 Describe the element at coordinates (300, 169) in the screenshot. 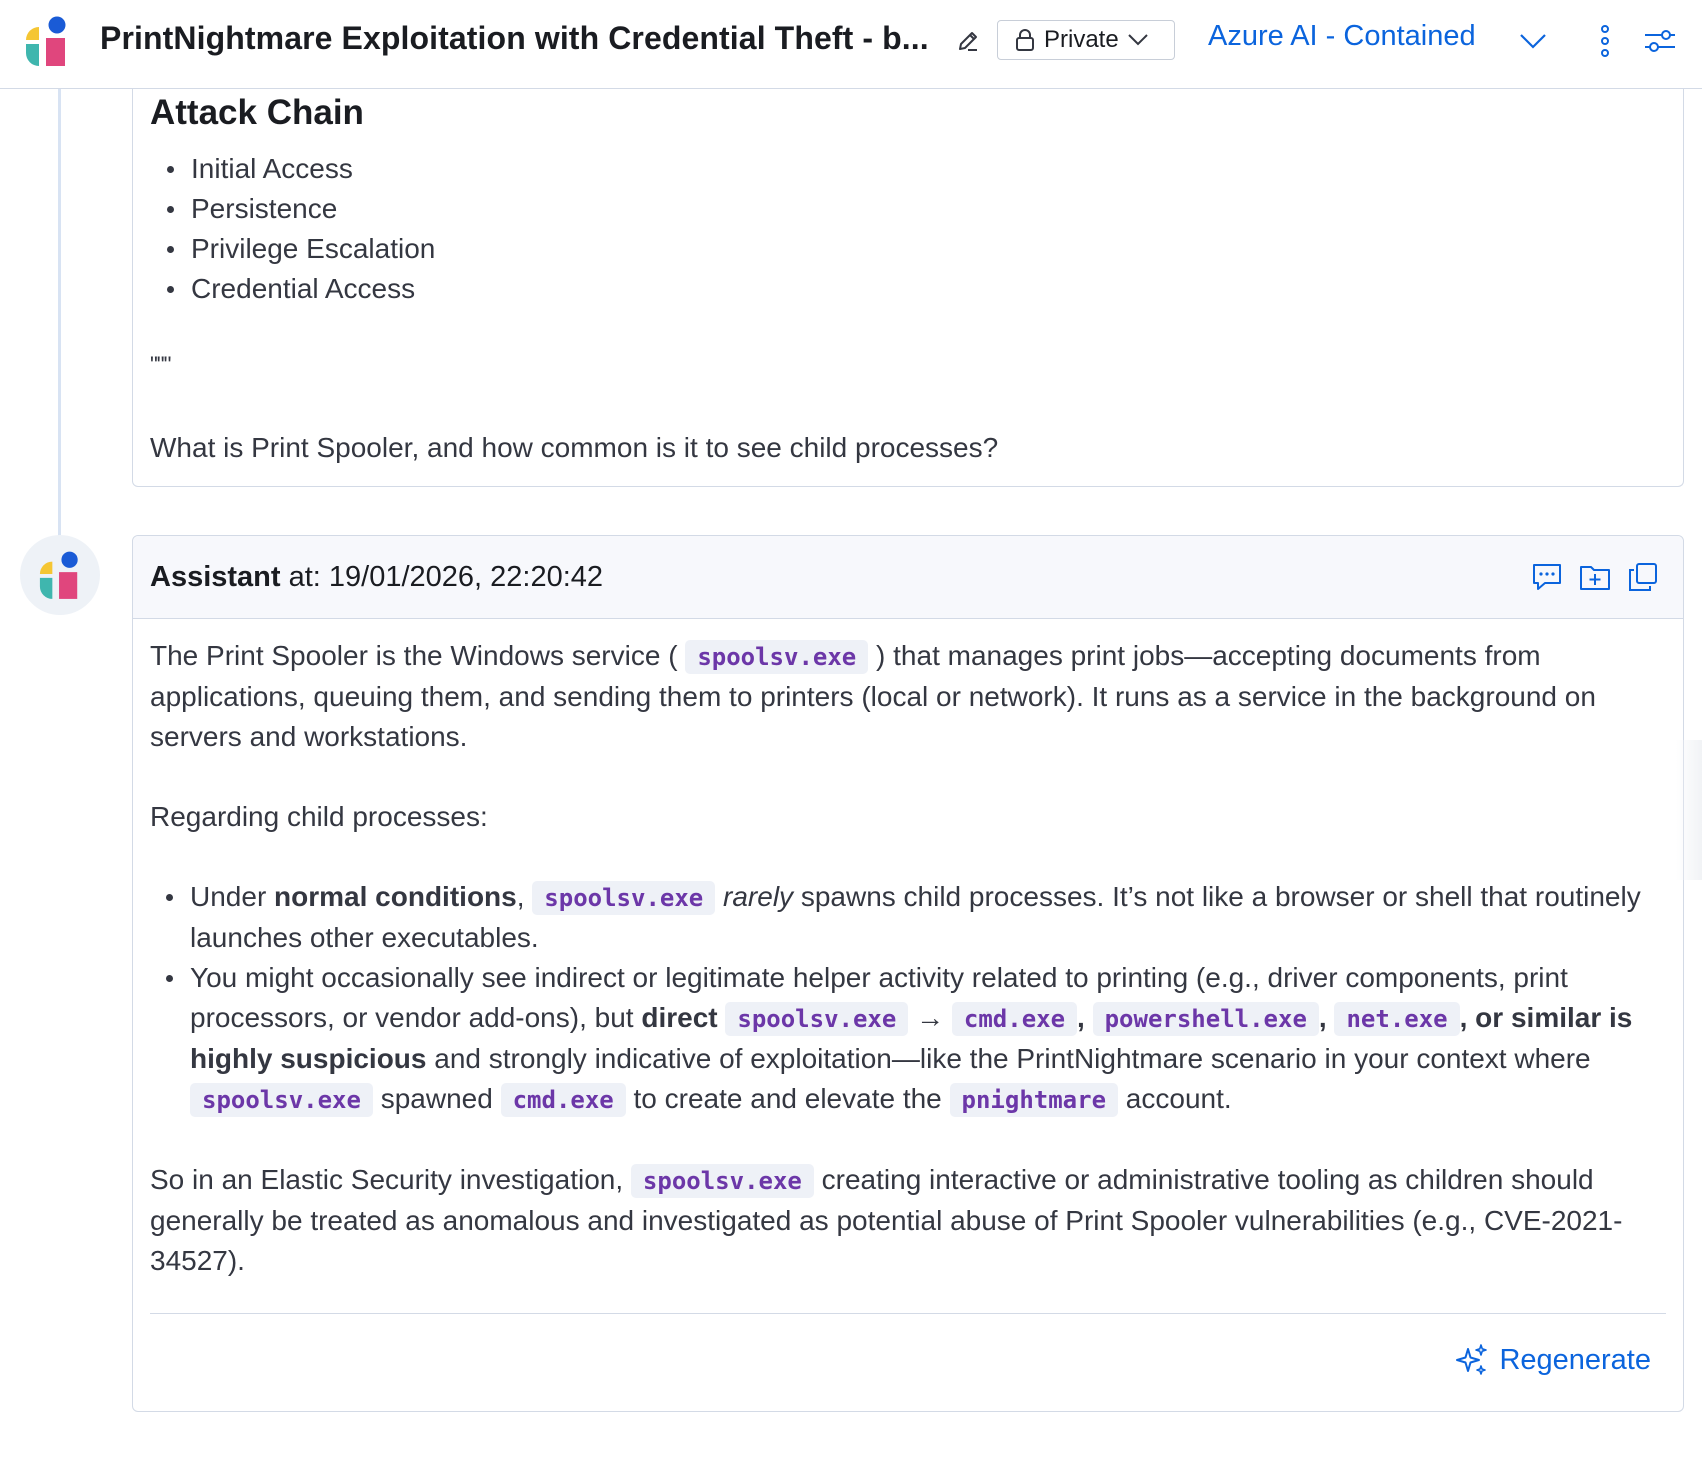

I see `list-item: Initial Access` at that location.